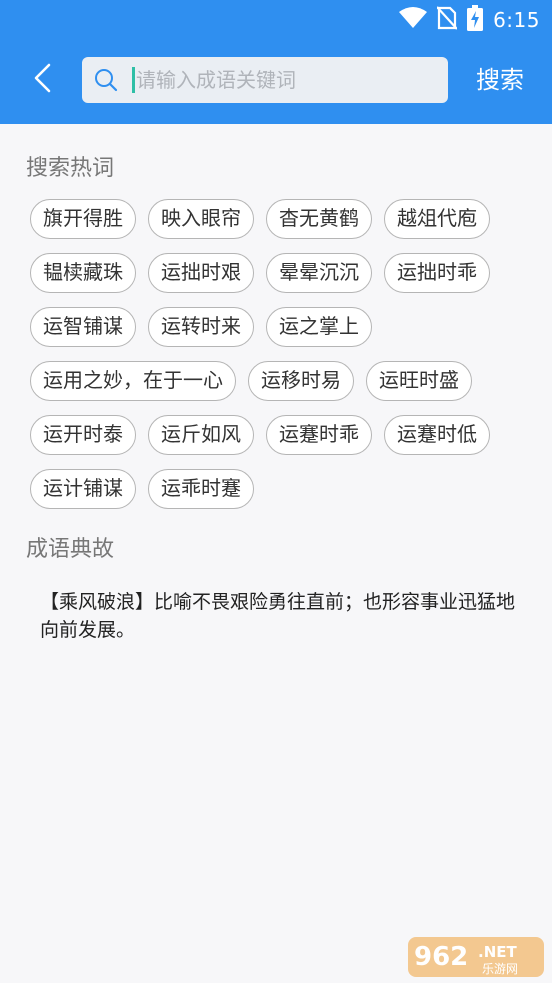  What do you see at coordinates (516, 20) in the screenshot?
I see `status-time: 6:15` at bounding box center [516, 20].